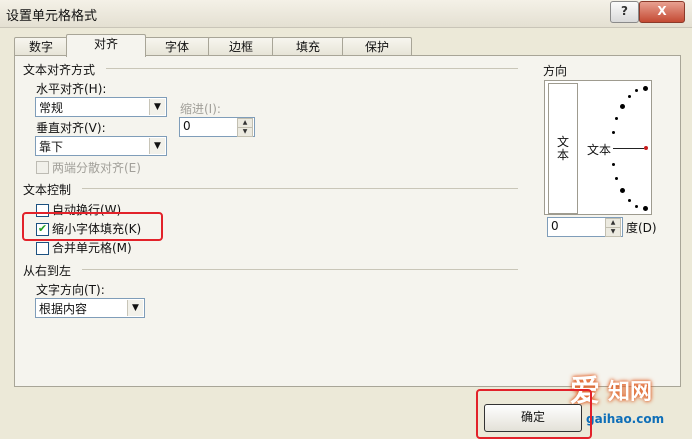 This screenshot has width=692, height=439. I want to click on degrees-value: 0, so click(555, 226).